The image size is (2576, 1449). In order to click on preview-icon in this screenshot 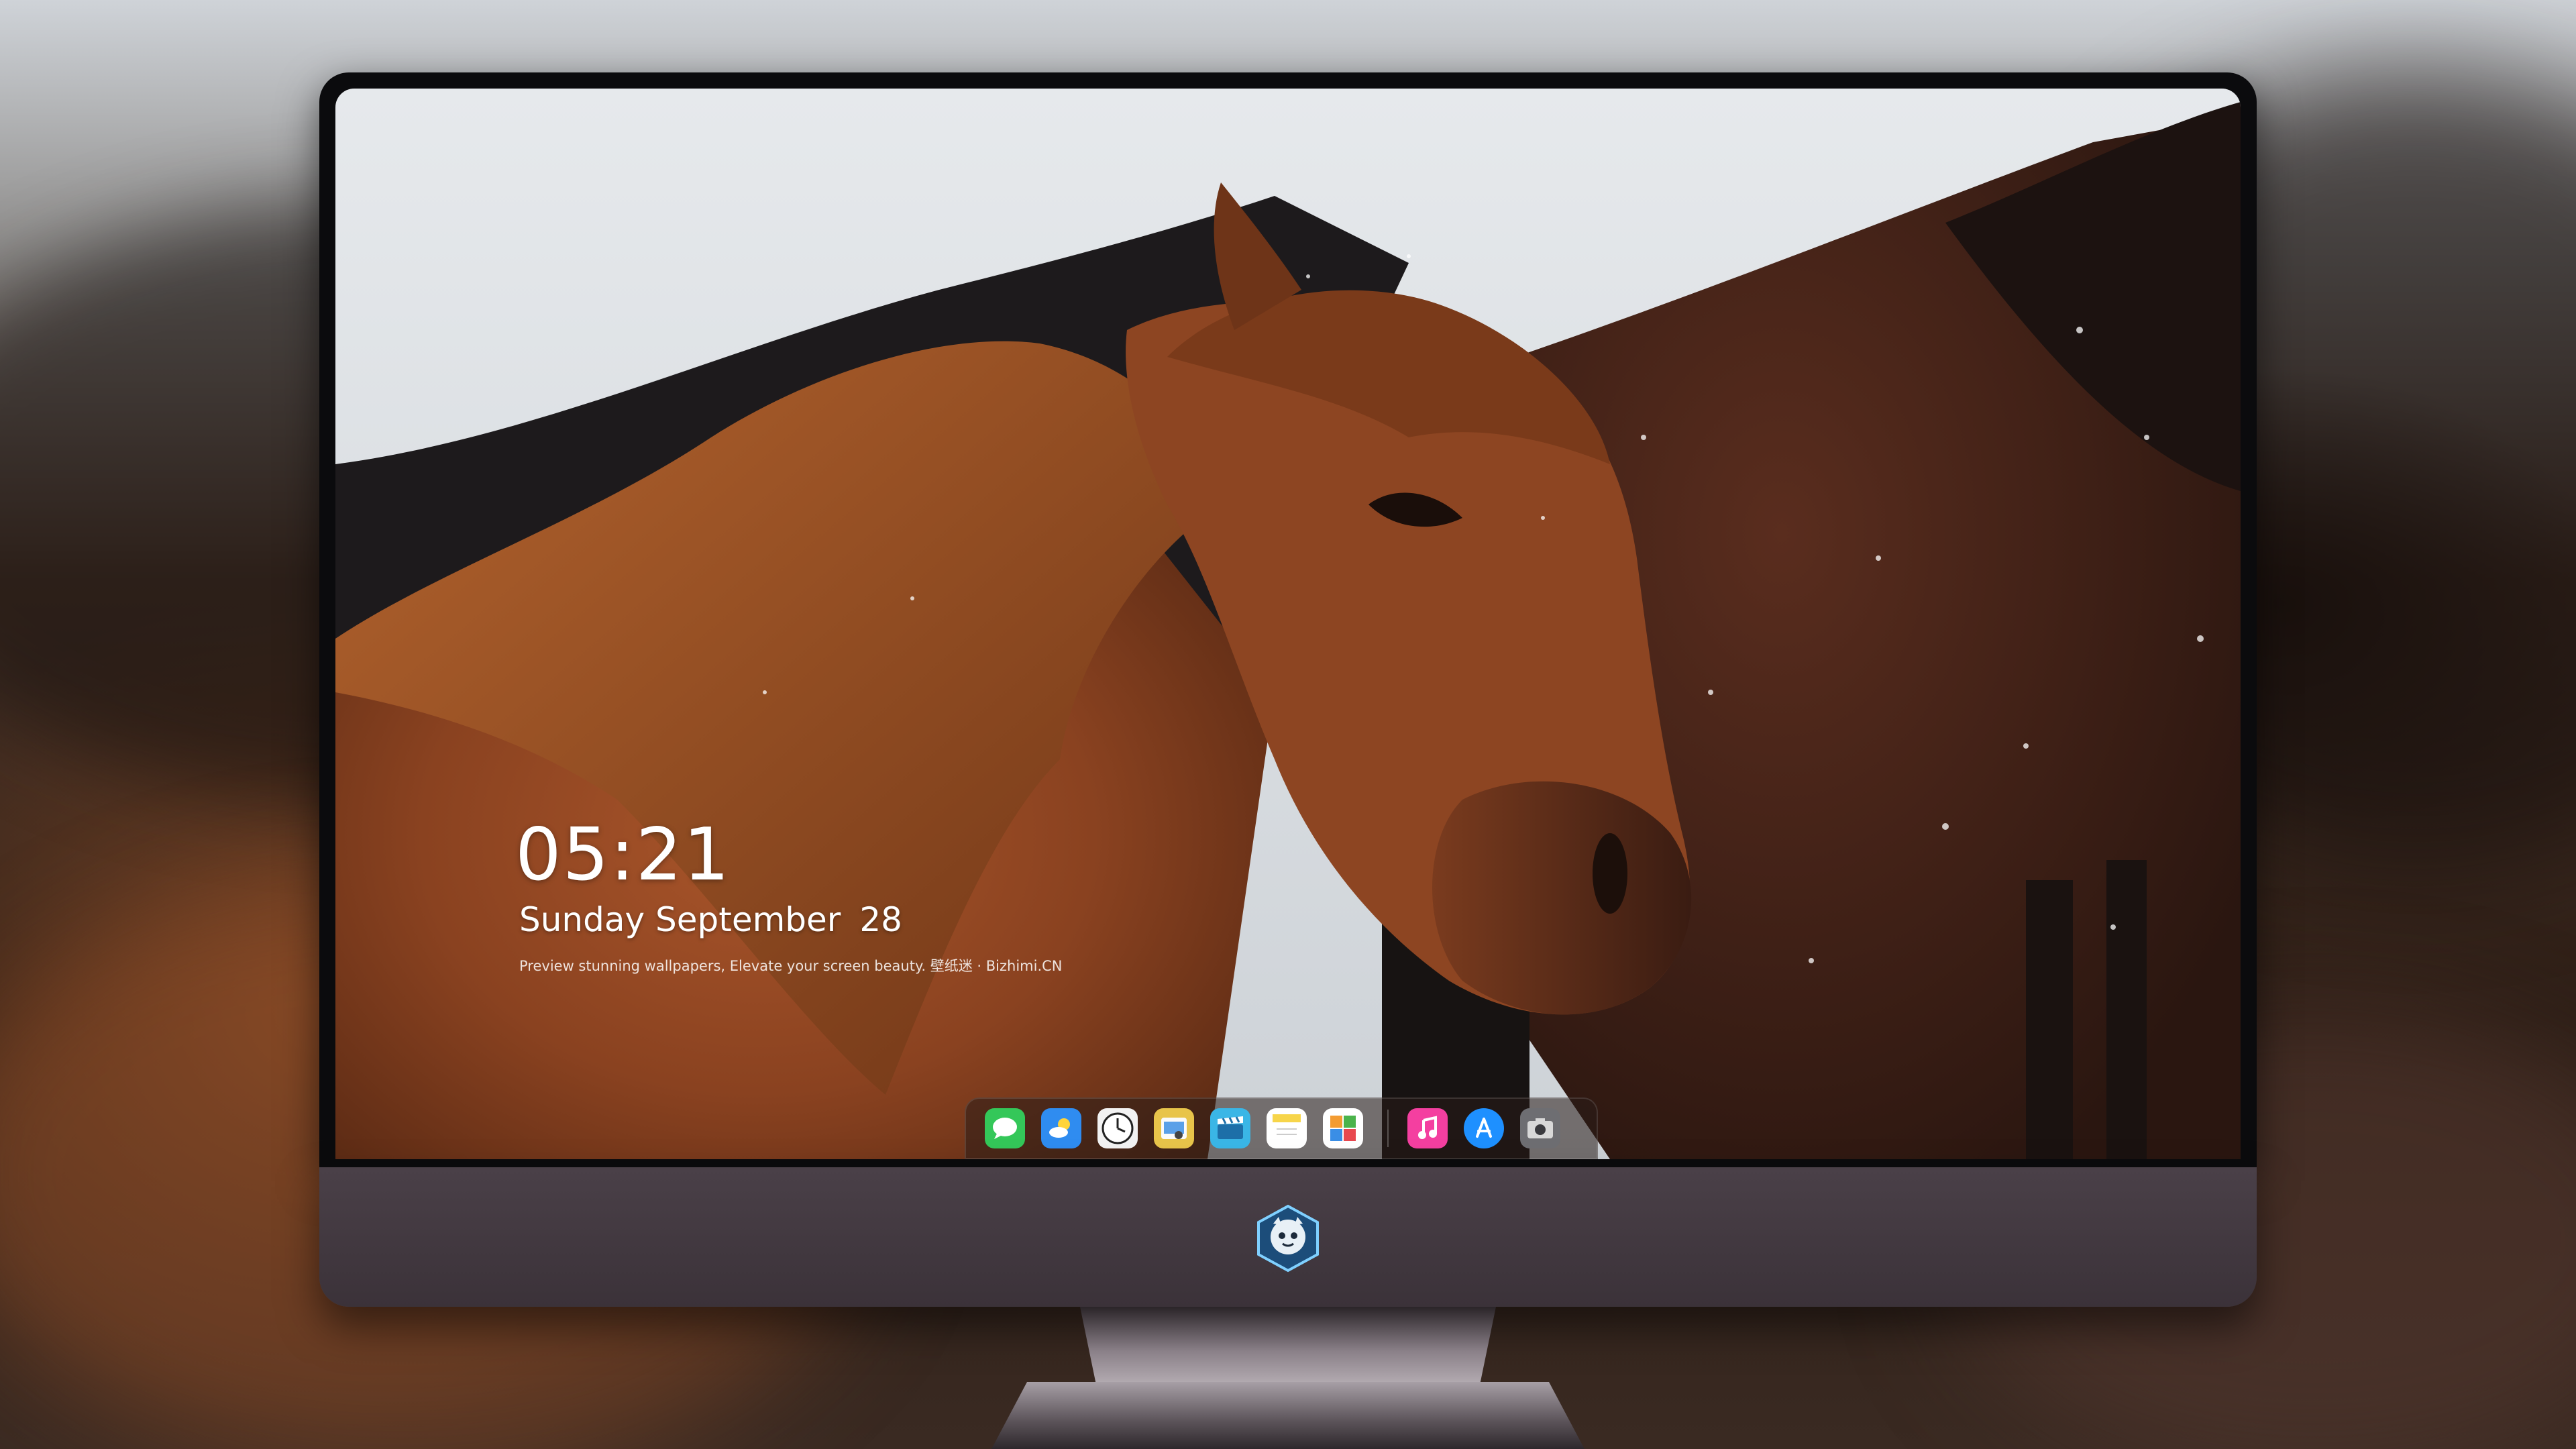, I will do `click(1174, 1128)`.